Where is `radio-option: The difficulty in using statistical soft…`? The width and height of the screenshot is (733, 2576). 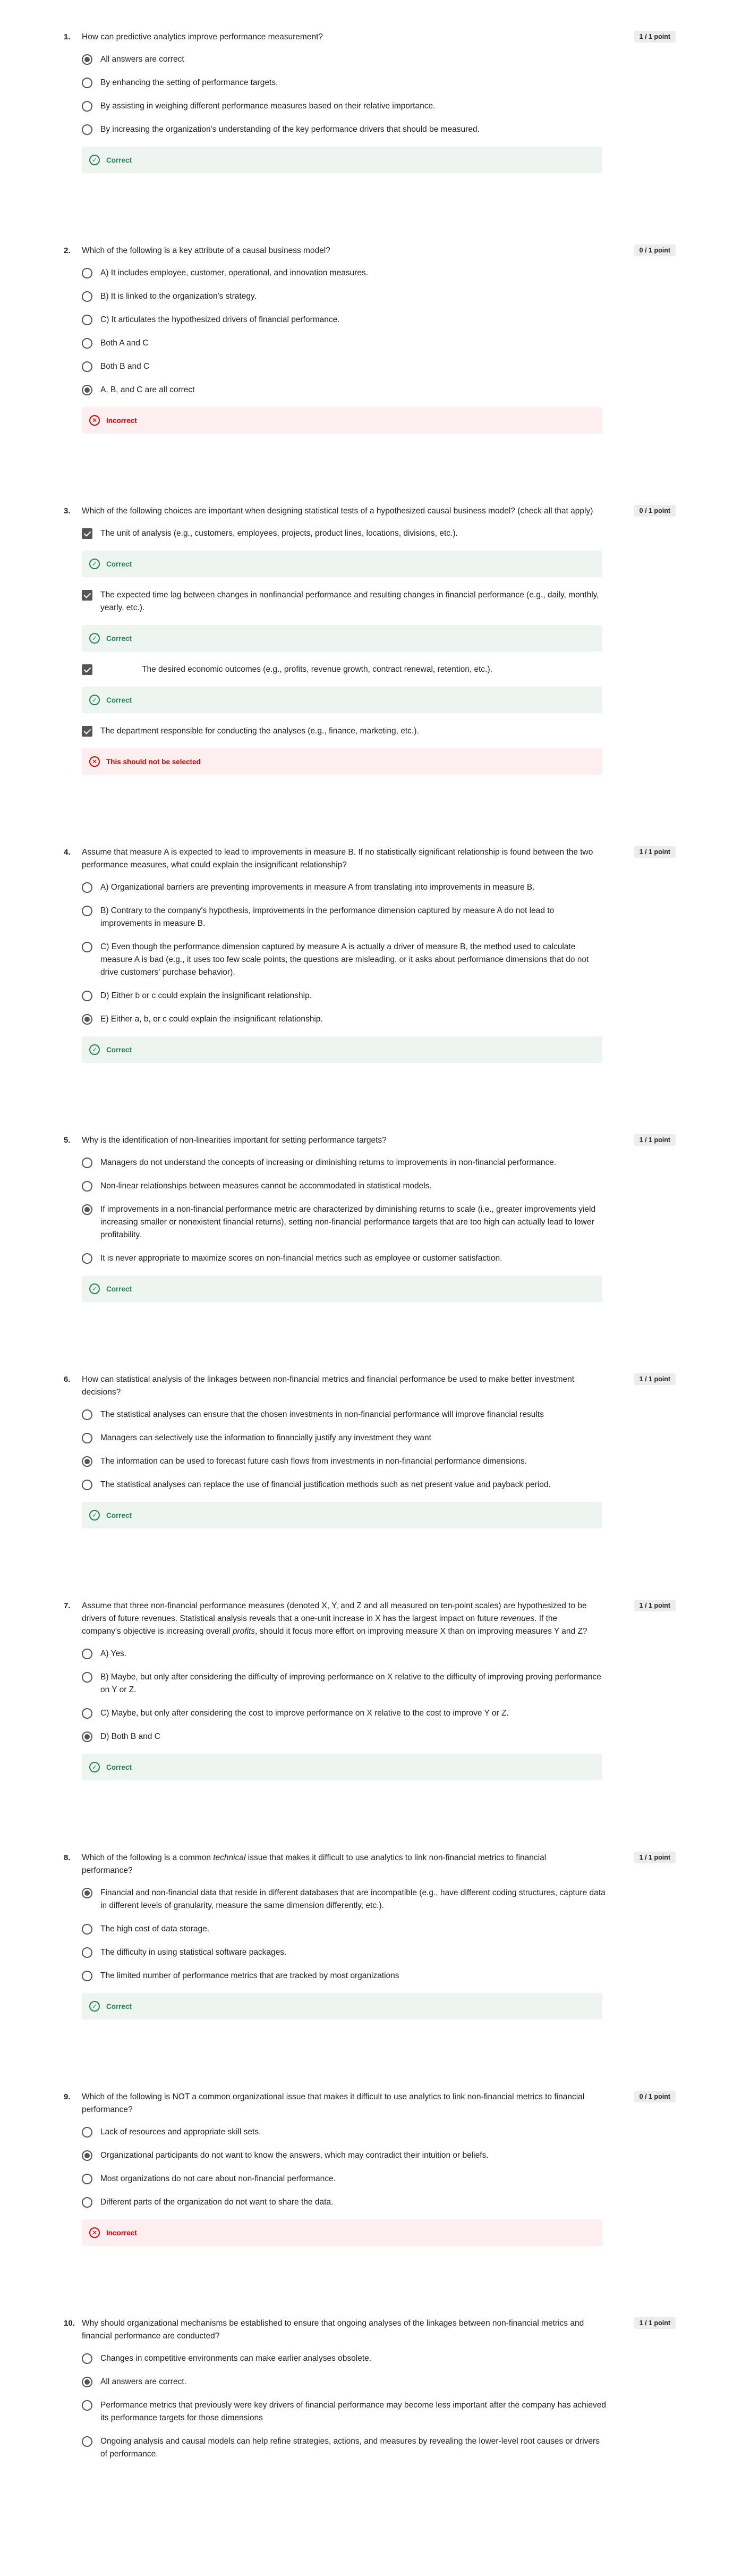 radio-option: The difficulty in using statistical soft… is located at coordinates (345, 1953).